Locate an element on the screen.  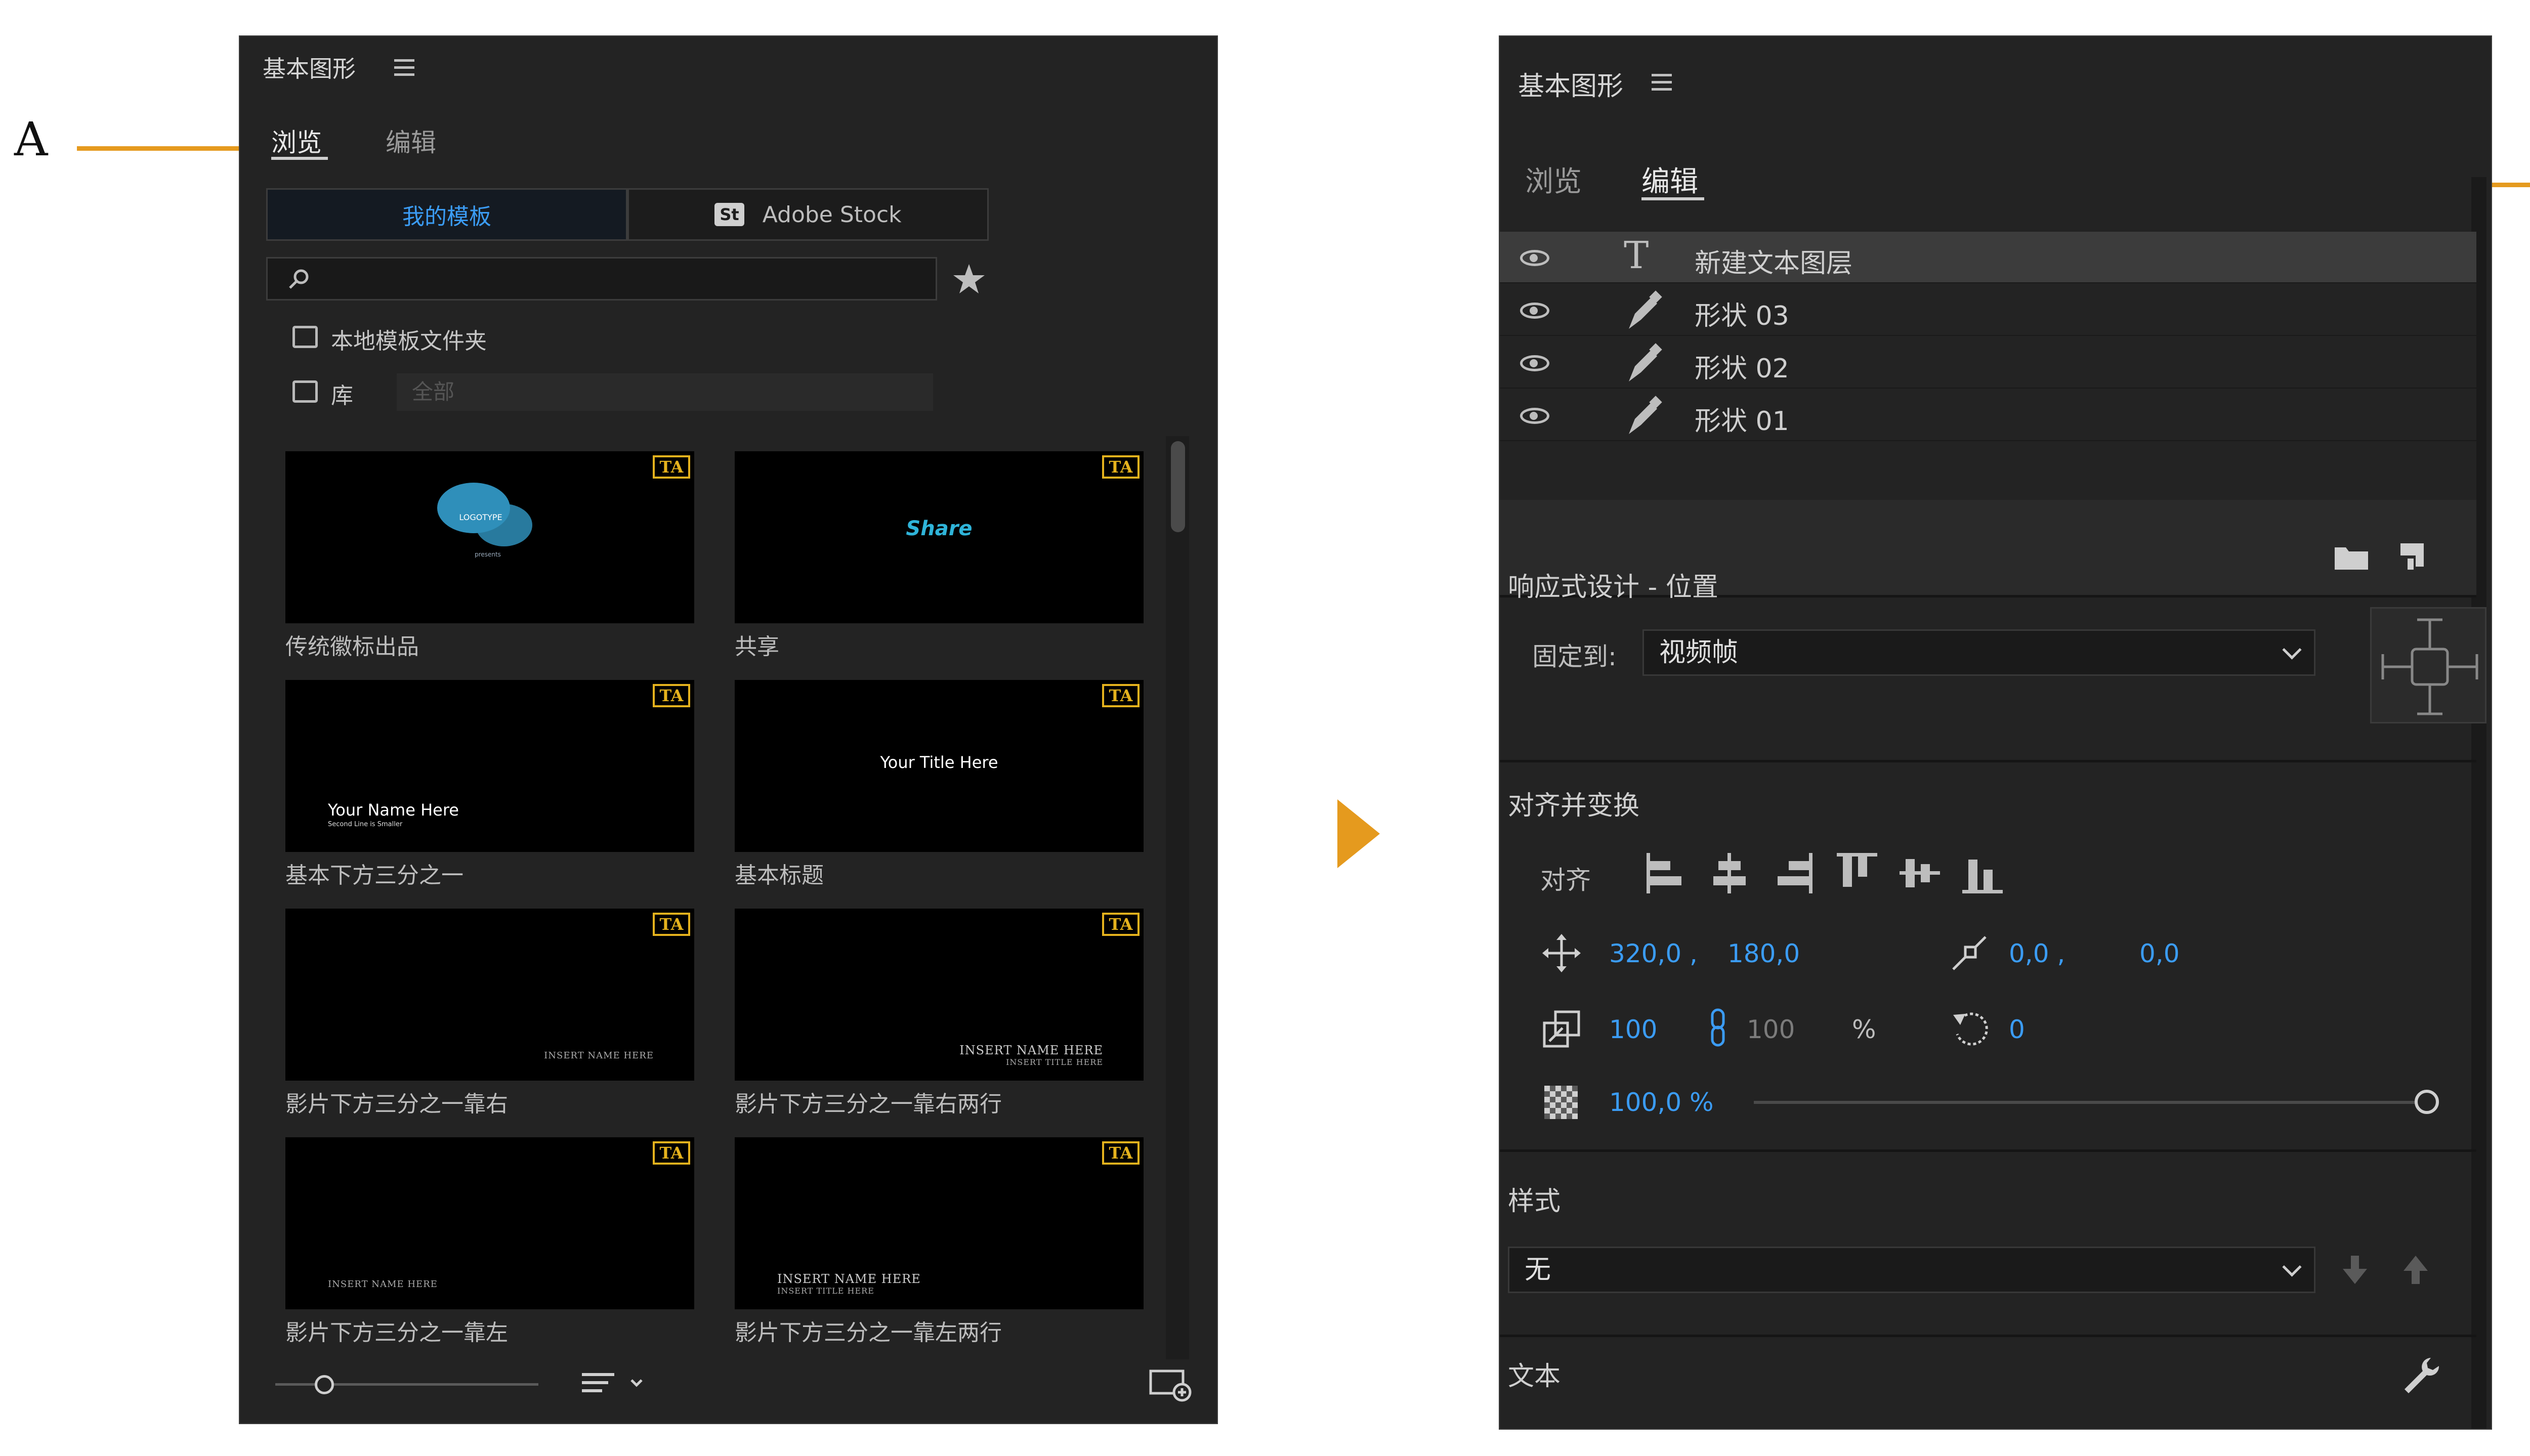
pin-edges-icon is located at coordinates (2429, 667).